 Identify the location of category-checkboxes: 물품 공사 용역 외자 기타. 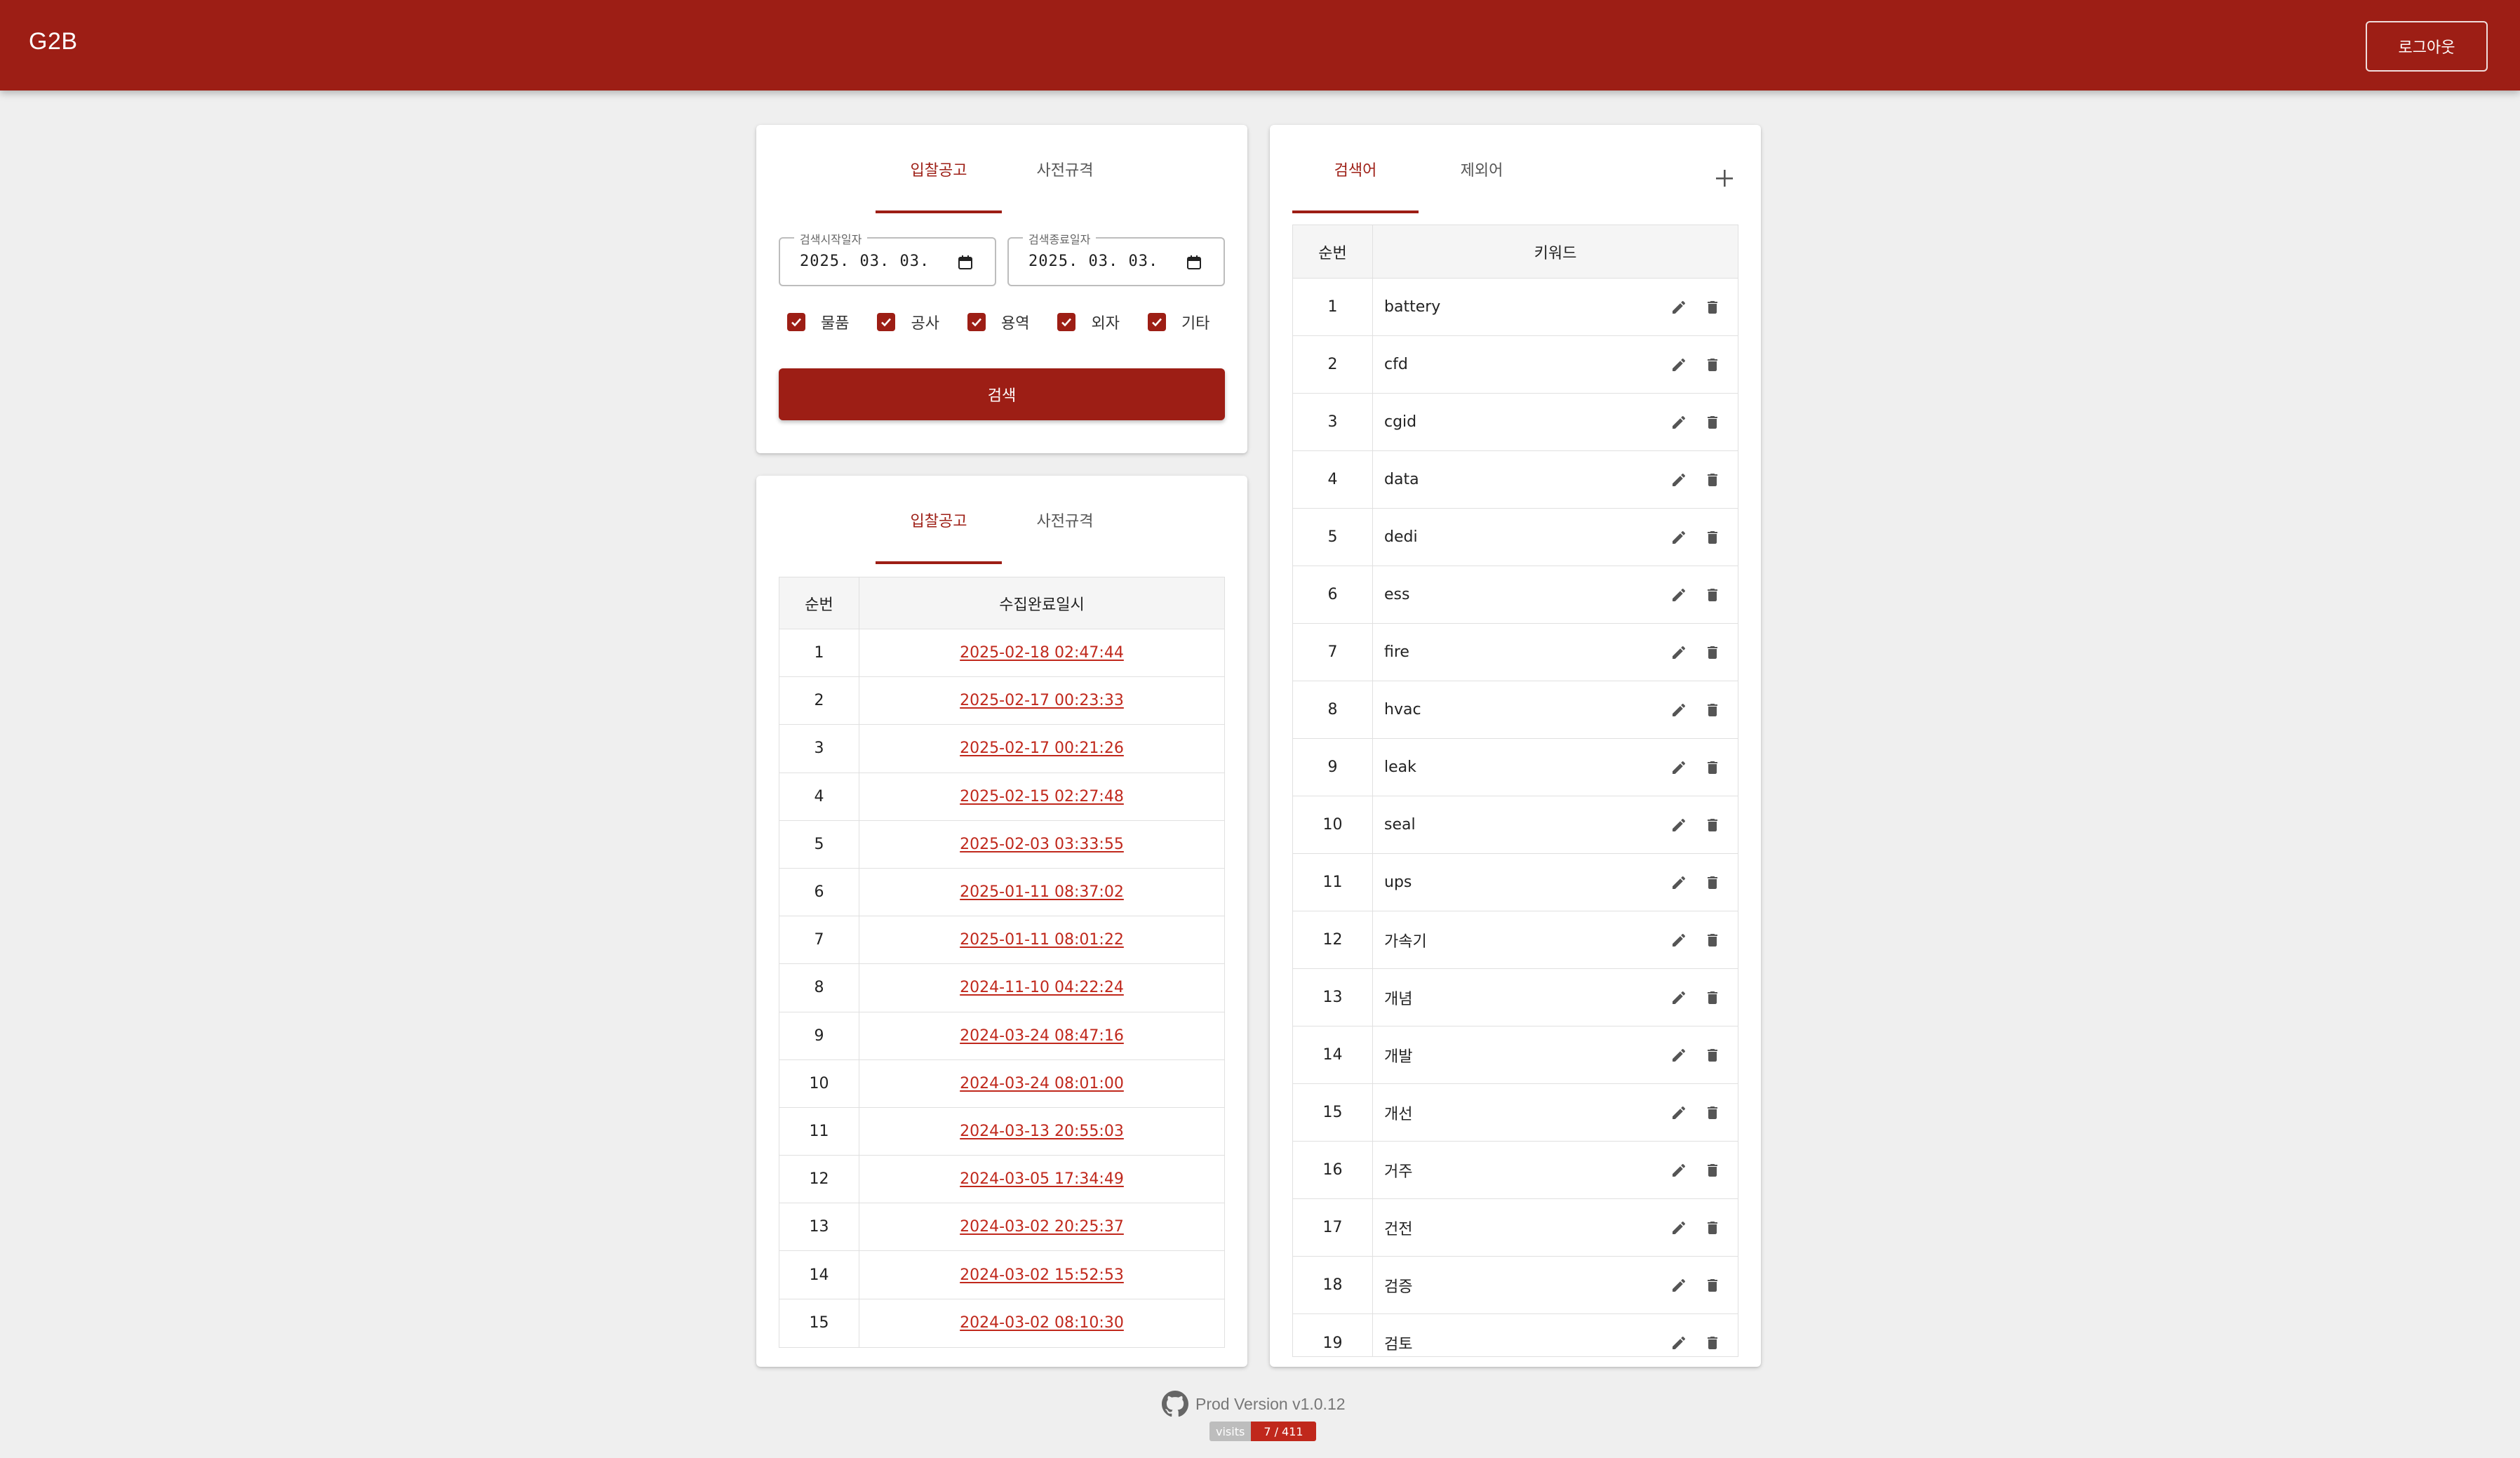
(1012, 322).